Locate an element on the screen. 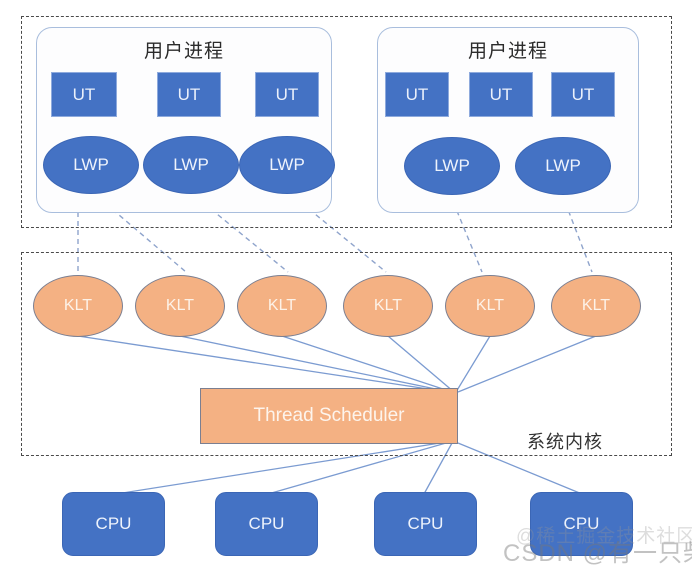 The image size is (692, 573). thread-scheduler-label: Thread Scheduler is located at coordinates (329, 415).